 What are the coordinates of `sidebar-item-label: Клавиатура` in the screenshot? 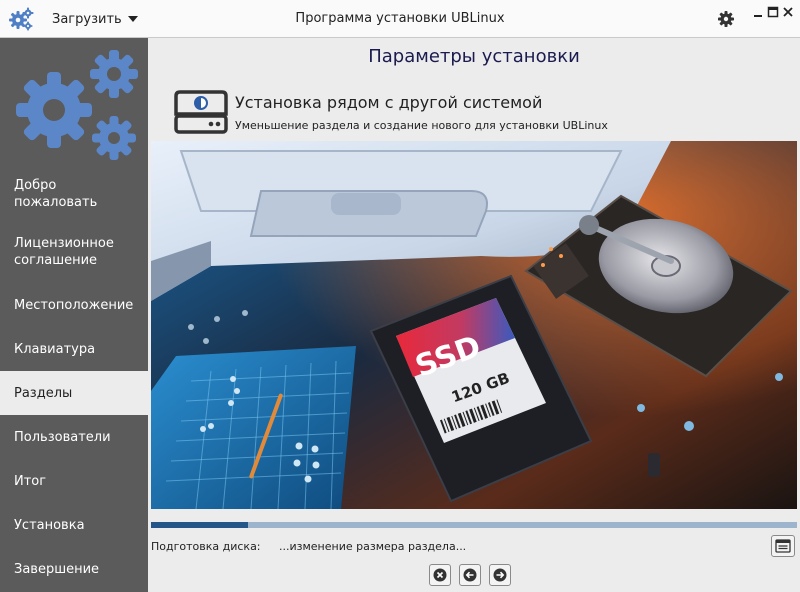 It's located at (55, 349).